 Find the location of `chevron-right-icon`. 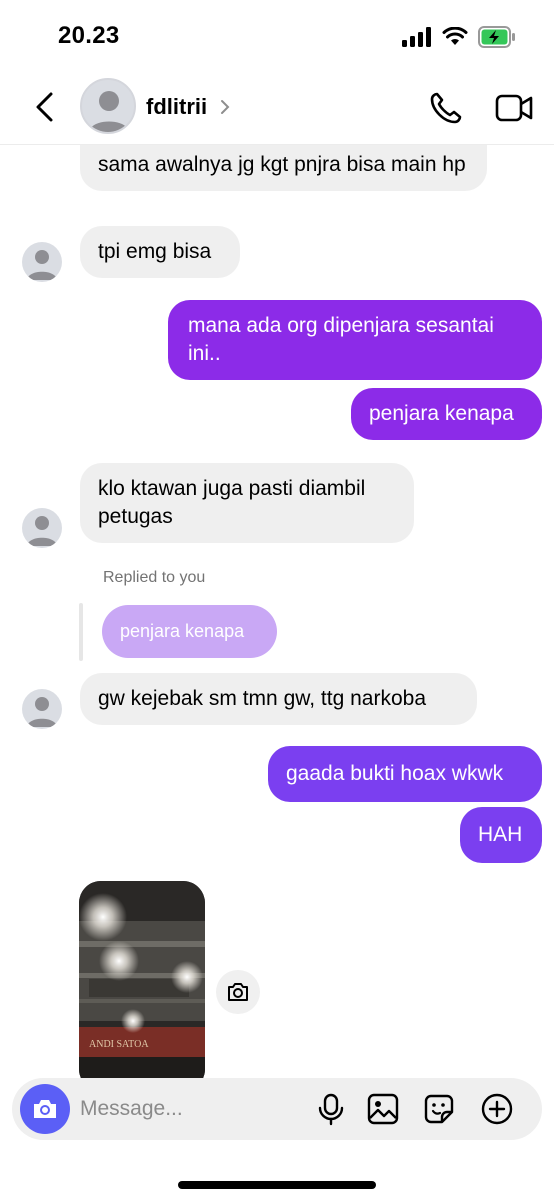

chevron-right-icon is located at coordinates (225, 107).